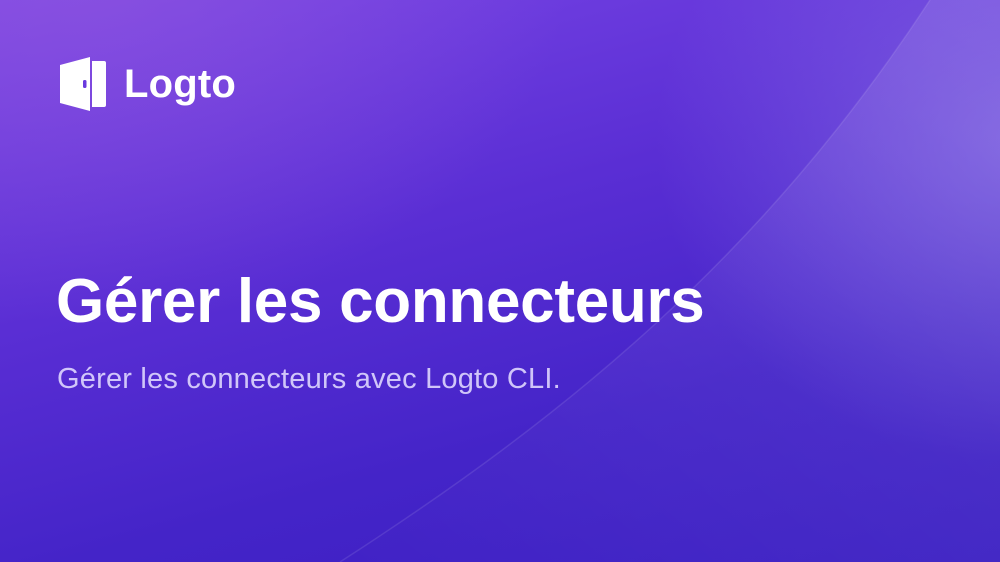  I want to click on door-logo-icon, so click(83, 84).